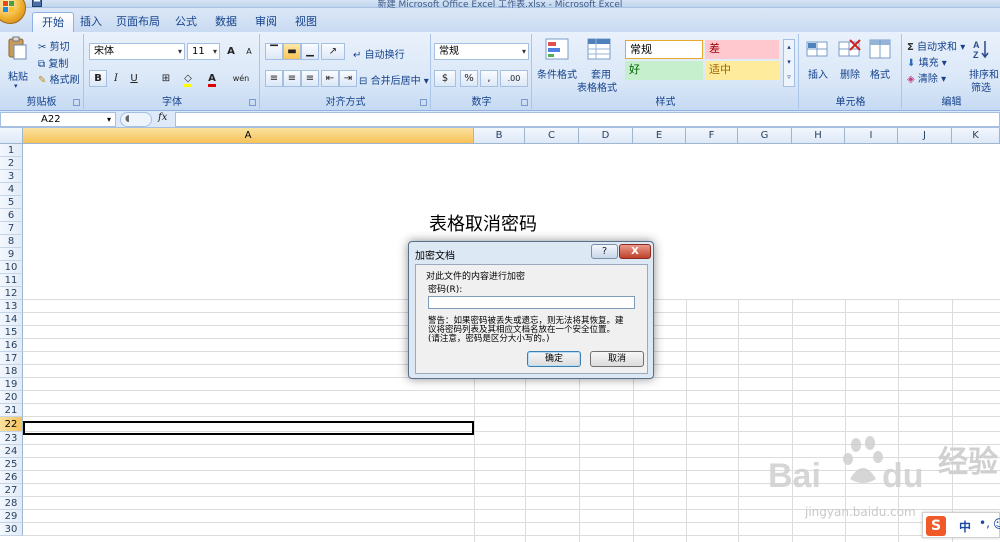 This screenshot has height=542, width=1000. Describe the element at coordinates (850, 50) in the screenshot. I see `delete-cells-icon` at that location.